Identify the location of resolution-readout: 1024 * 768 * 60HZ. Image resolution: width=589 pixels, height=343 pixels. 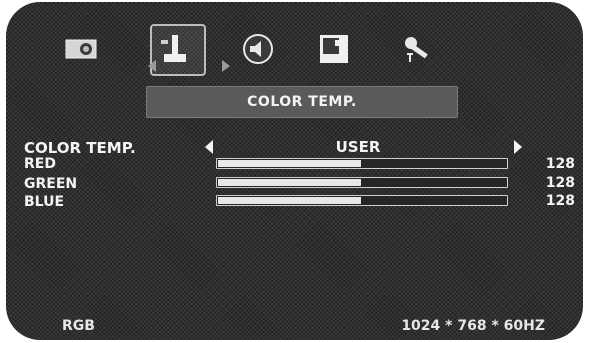
(473, 326).